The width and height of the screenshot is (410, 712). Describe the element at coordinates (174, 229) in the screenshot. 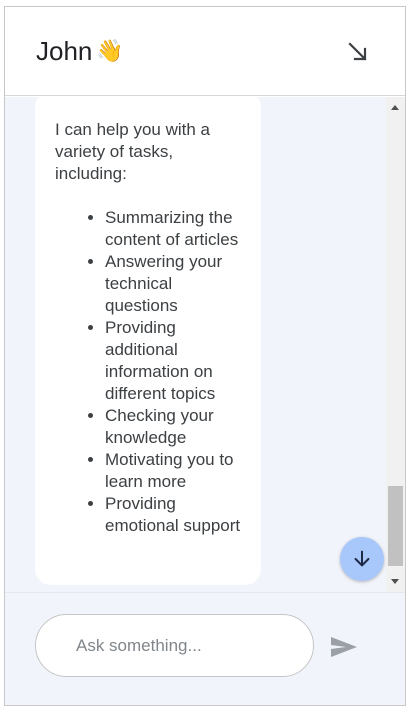

I see `list-item: Summarizing the content of articles` at that location.